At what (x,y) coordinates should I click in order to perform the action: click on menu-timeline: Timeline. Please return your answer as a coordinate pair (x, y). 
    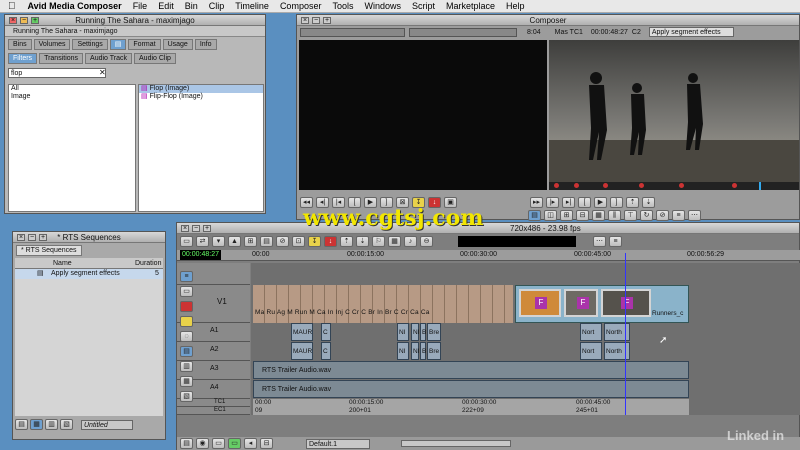
    Looking at the image, I should click on (252, 6).